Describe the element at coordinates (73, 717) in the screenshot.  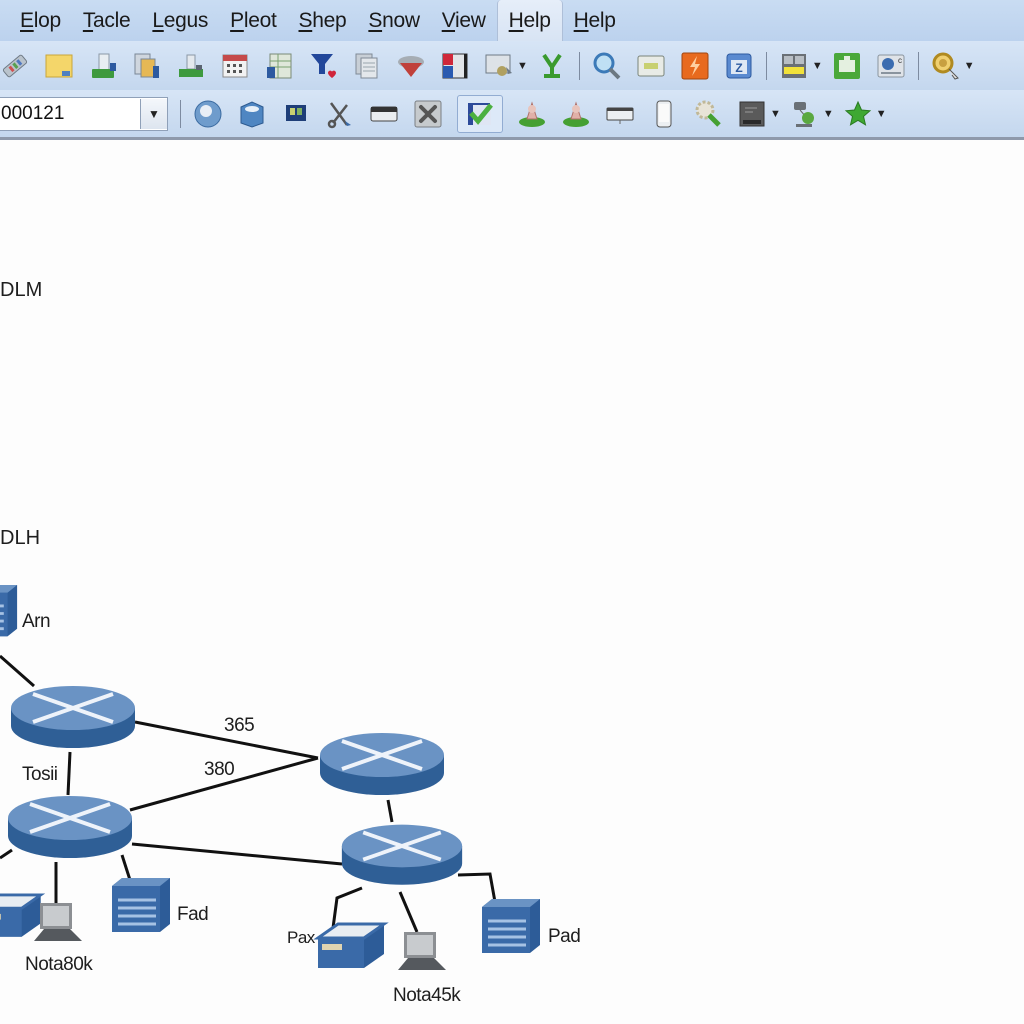
I see `router-tosii-top` at that location.